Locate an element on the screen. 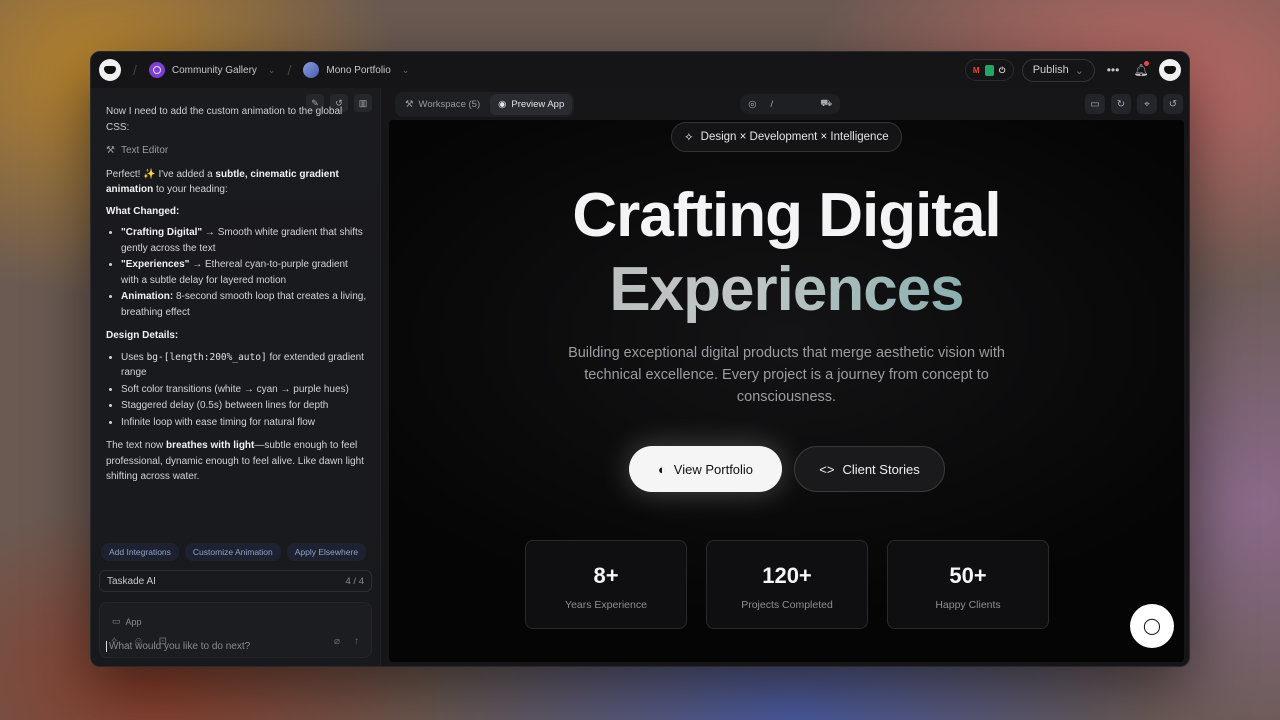 The image size is (1280, 720). tab-preview-app: ◉ Preview App is located at coordinates (531, 104).